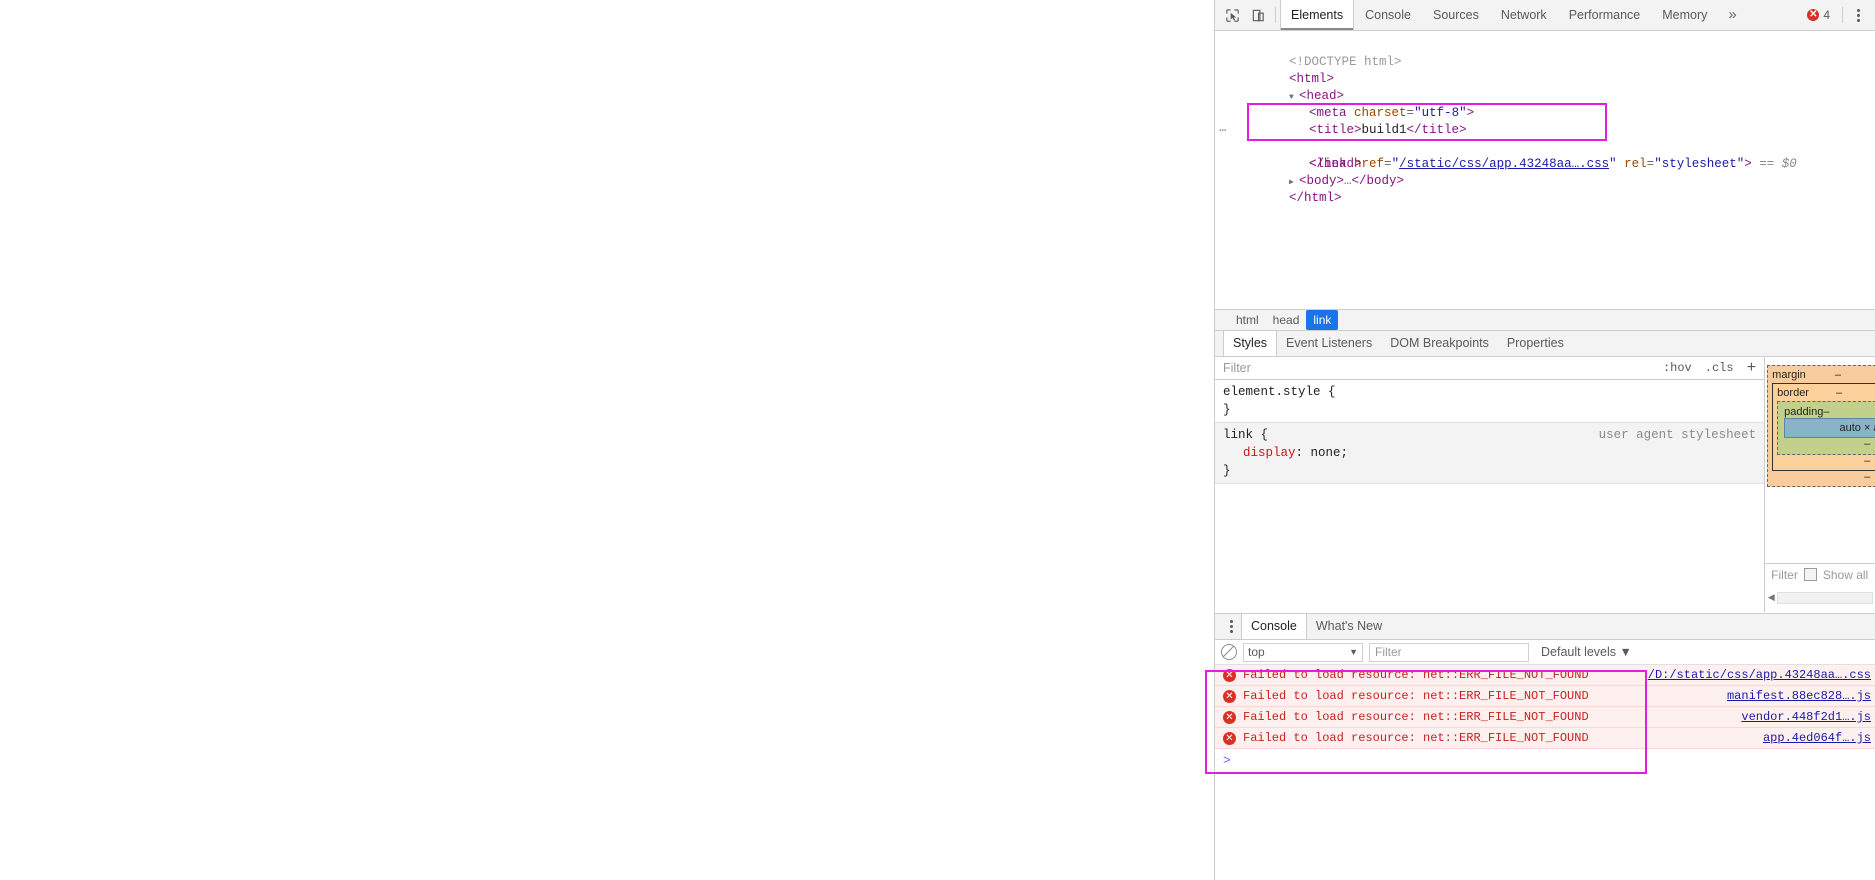 This screenshot has height=880, width=1875. What do you see at coordinates (1269, 453) in the screenshot?
I see `declaration-property: display` at bounding box center [1269, 453].